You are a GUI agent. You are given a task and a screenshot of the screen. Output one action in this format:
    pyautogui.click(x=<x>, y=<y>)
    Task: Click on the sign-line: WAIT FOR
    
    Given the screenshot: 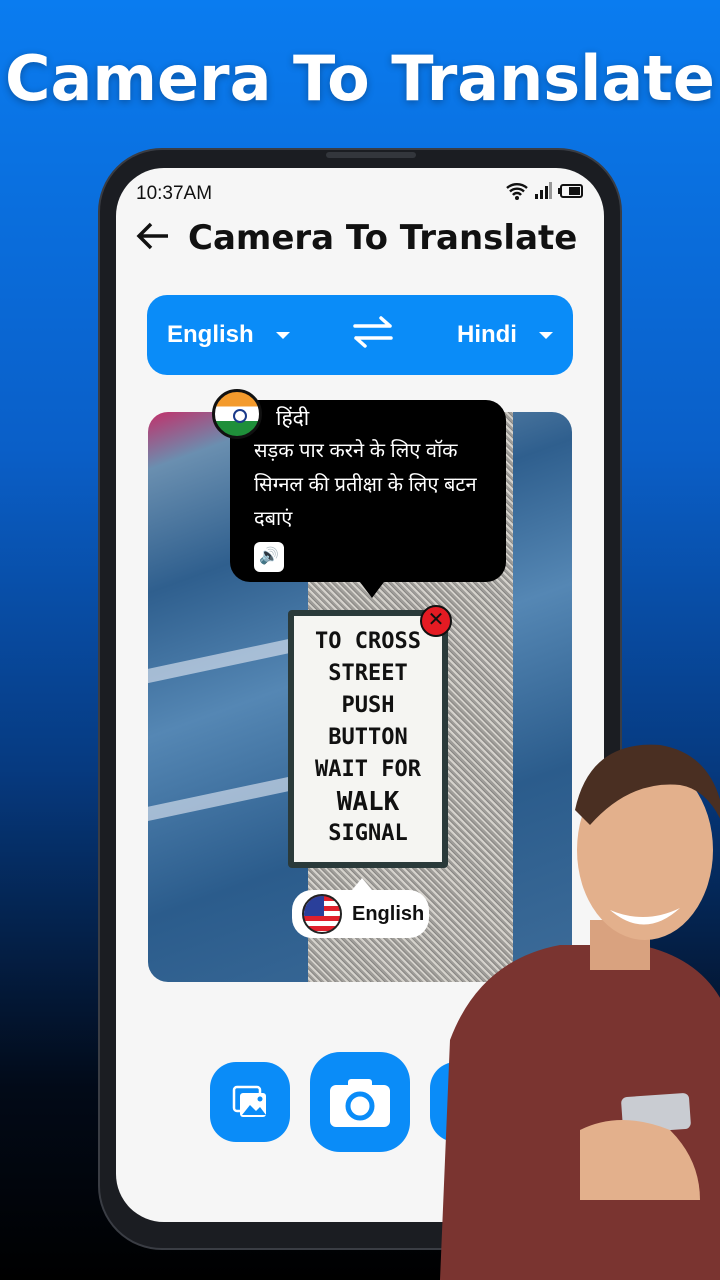 What is the action you would take?
    pyautogui.click(x=368, y=769)
    